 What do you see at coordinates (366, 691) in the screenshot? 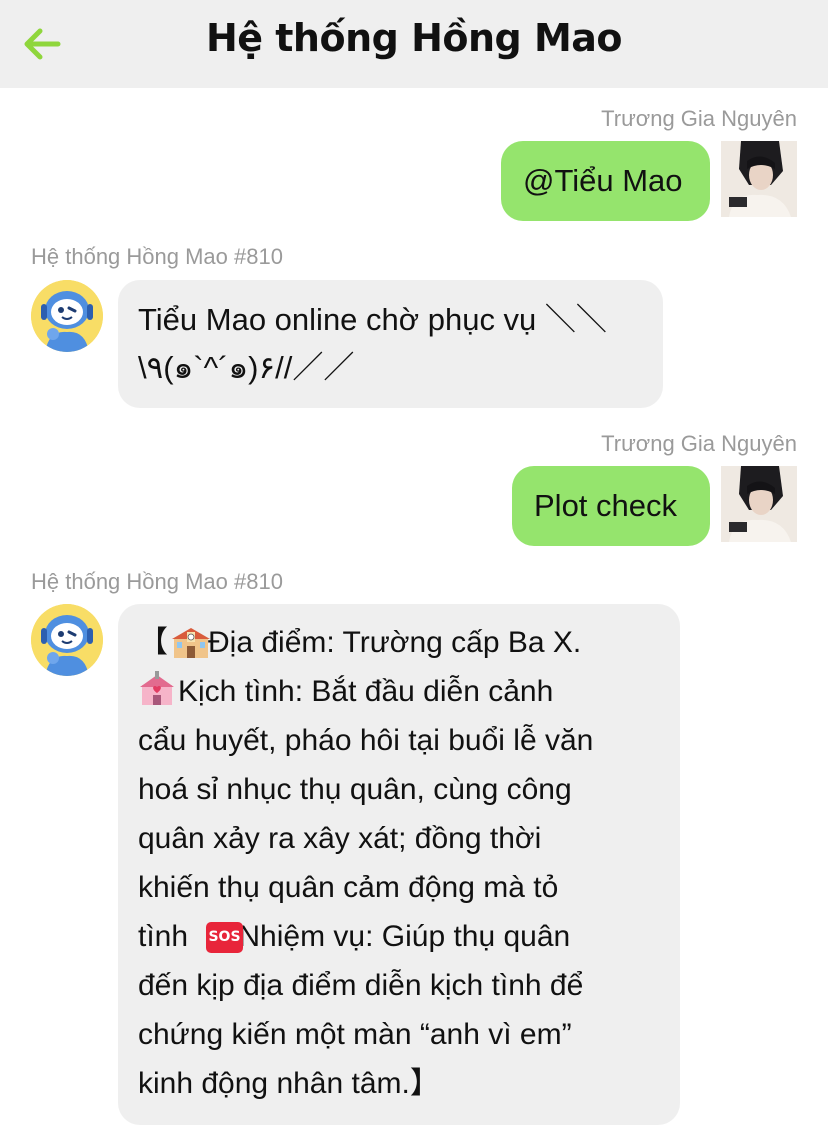
I see `message-line: Kịch tình: Bắt đầu diễn cảnh` at bounding box center [366, 691].